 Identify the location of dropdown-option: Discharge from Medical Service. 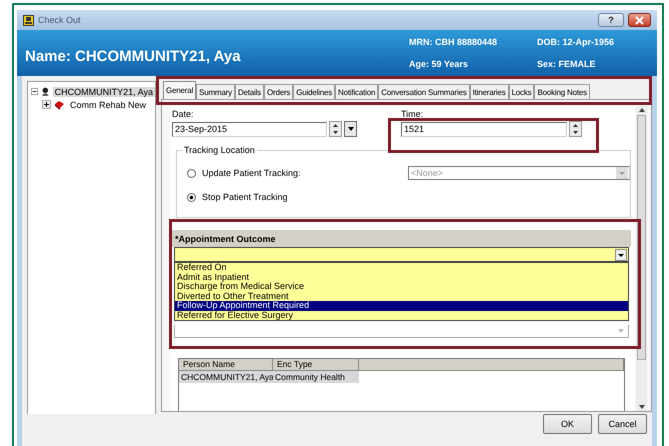
(401, 287).